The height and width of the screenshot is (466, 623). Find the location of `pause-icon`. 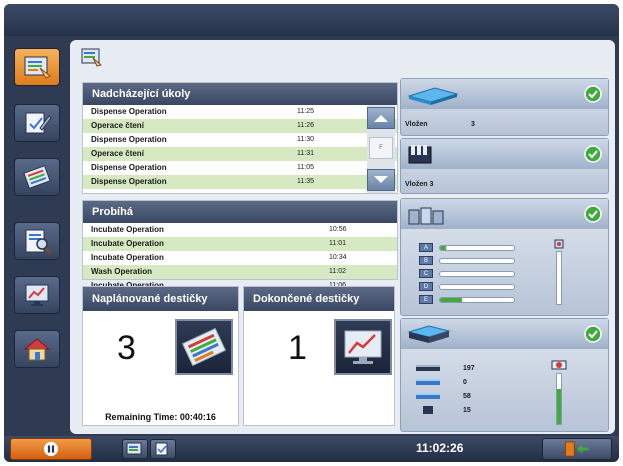

pause-icon is located at coordinates (51, 449).